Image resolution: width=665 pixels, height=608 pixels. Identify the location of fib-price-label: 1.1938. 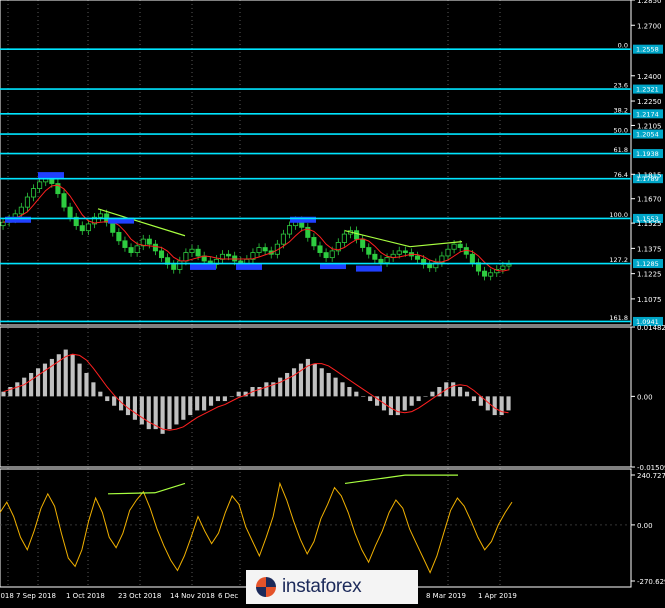
(647, 154).